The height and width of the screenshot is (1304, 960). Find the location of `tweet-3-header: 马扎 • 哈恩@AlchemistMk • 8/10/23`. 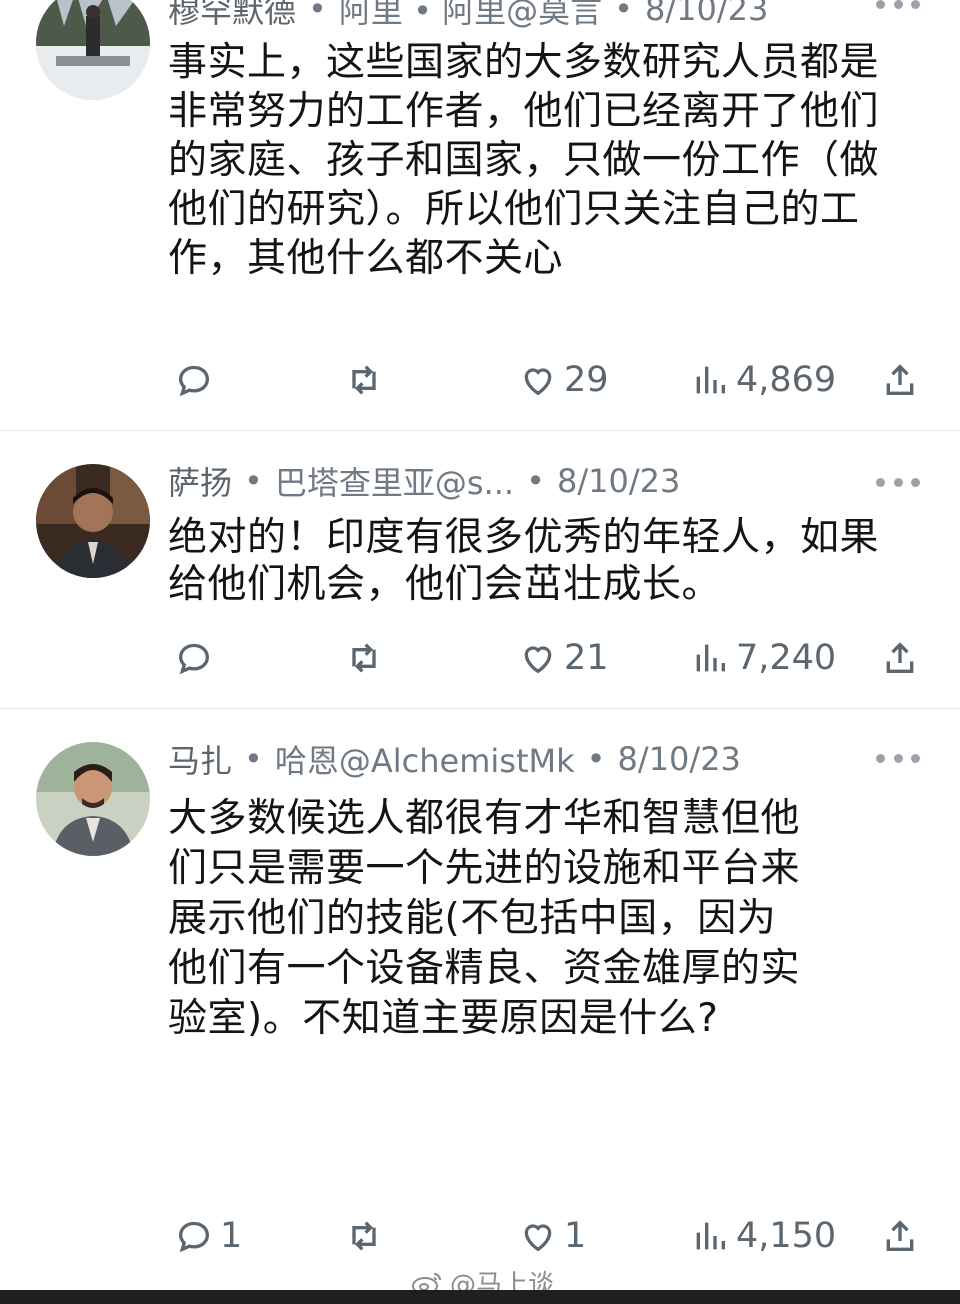

tweet-3-header: 马扎 • 哈恩@AlchemistMk • 8/10/23 is located at coordinates (454, 759).